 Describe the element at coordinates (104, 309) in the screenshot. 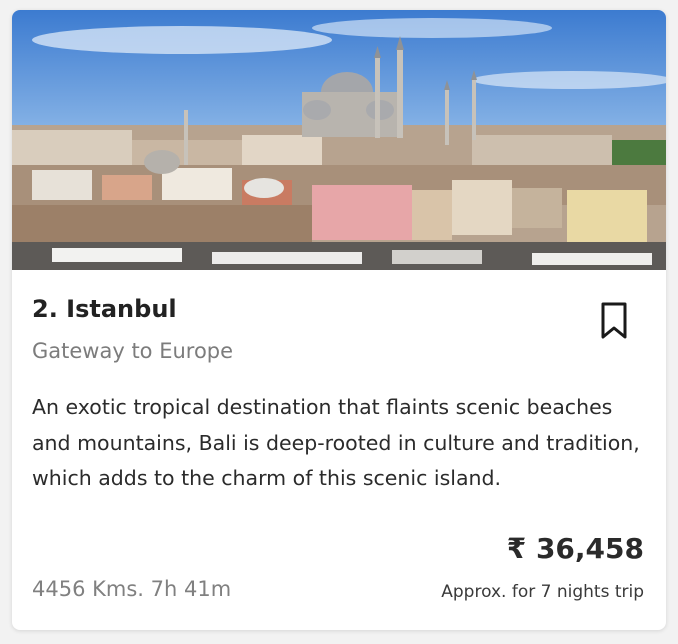

I see `destination-title: 2. Istanbul` at that location.